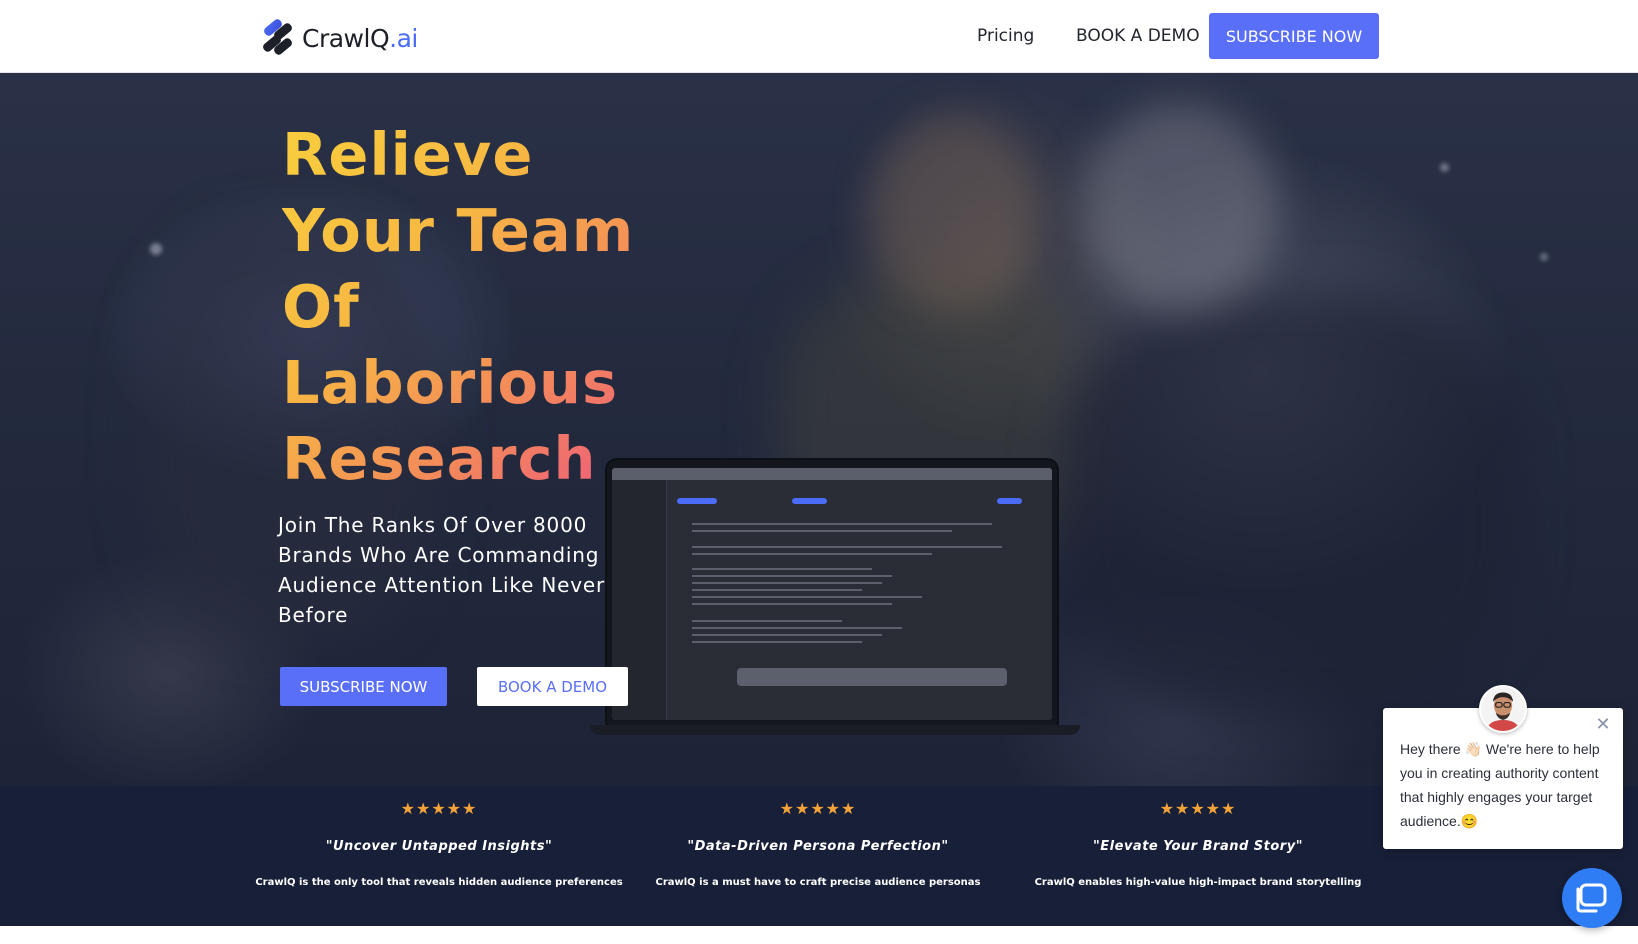  What do you see at coordinates (1198, 846) in the screenshot?
I see `testimonial-quote: "Elevate Your Brand Story"` at bounding box center [1198, 846].